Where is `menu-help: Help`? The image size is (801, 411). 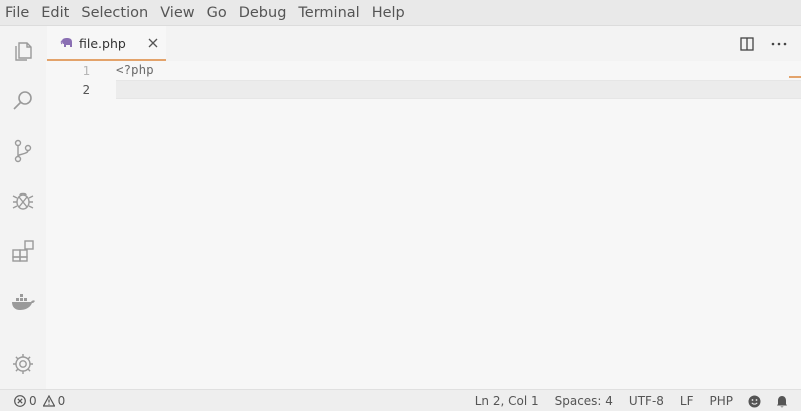
menu-help: Help is located at coordinates (388, 13).